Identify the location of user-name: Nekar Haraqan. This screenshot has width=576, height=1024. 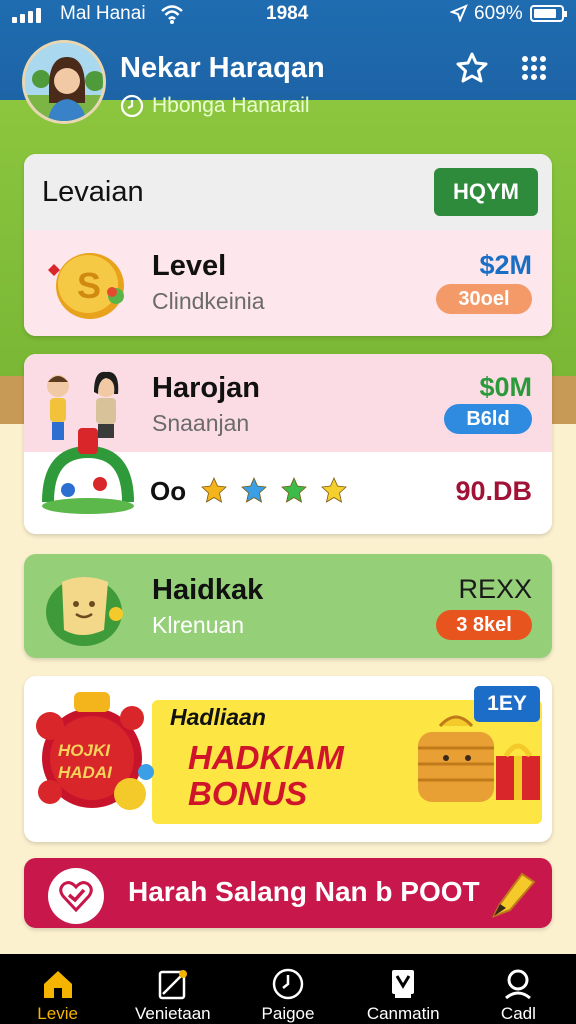
(222, 68).